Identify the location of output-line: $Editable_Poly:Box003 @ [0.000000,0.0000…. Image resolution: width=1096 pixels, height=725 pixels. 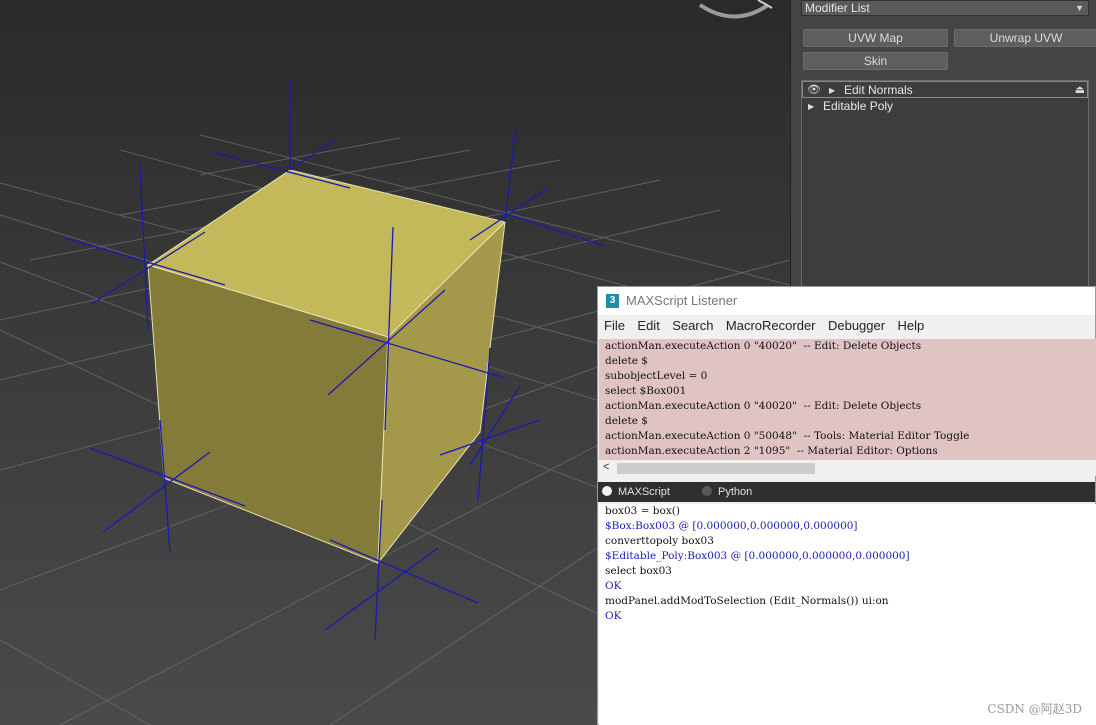
(757, 556).